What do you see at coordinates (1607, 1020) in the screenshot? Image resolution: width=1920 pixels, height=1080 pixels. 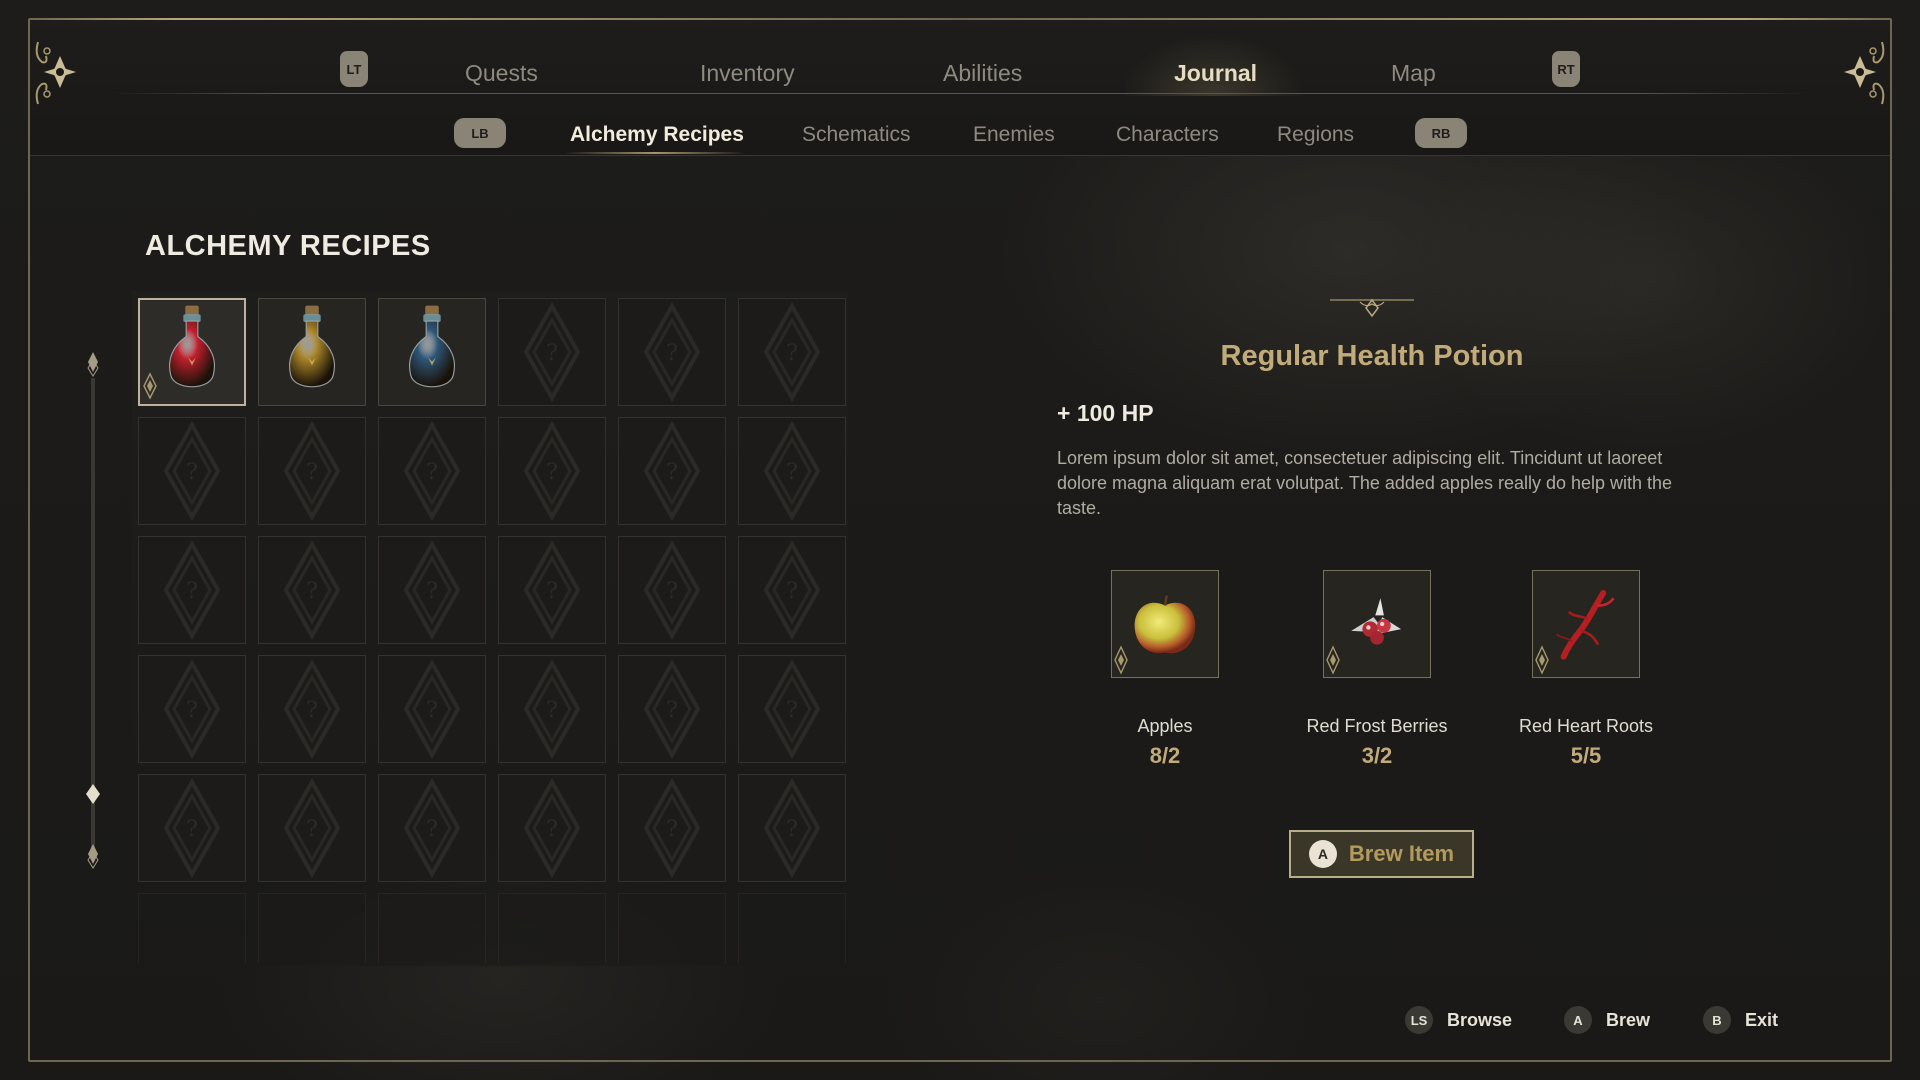 I see `hint-brew: A Brew` at bounding box center [1607, 1020].